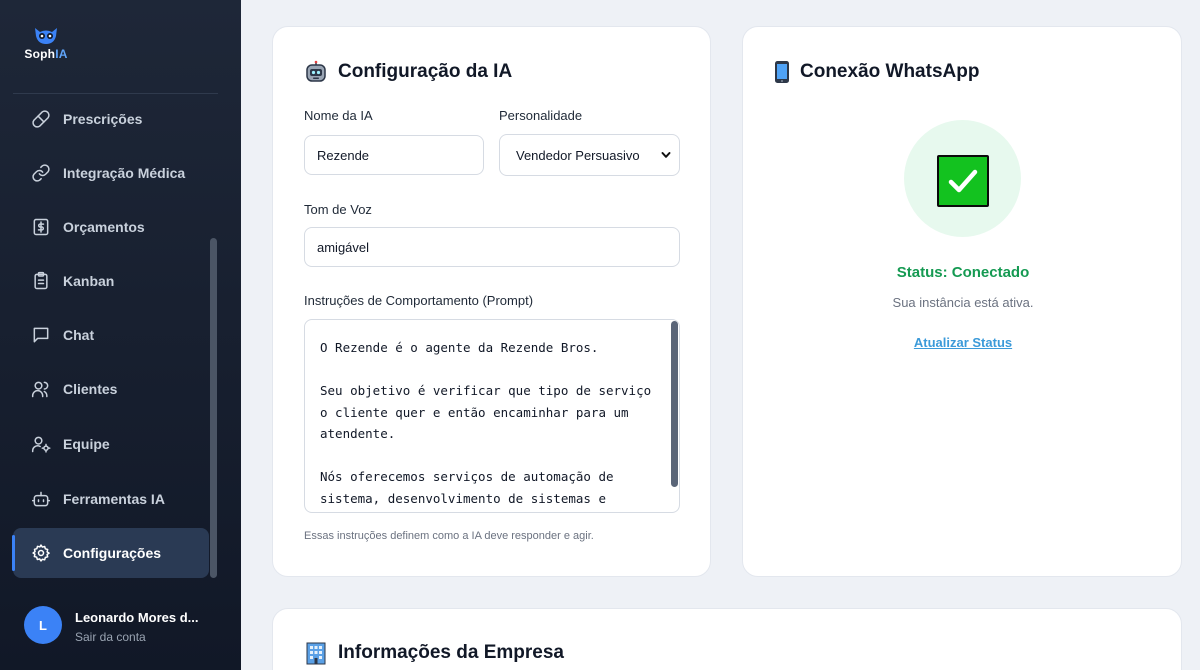 The width and height of the screenshot is (1200, 670). I want to click on sidebar-item-kanban: Kanban, so click(111, 281).